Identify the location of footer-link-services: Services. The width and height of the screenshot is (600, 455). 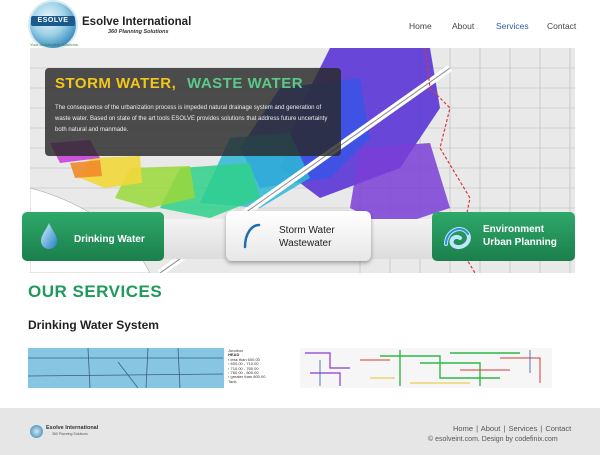
(522, 428).